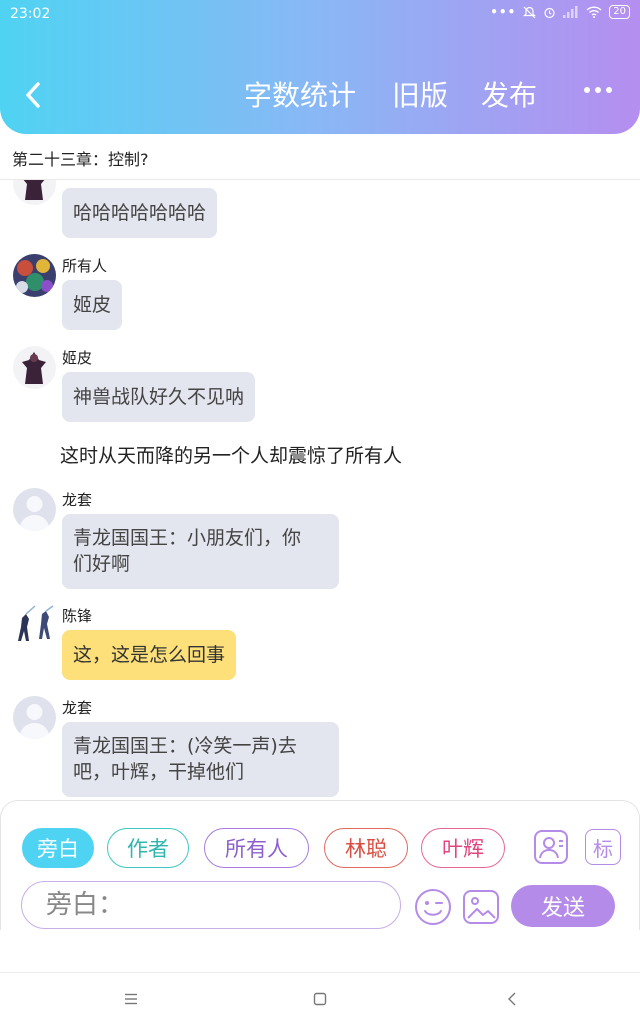 The height and width of the screenshot is (1024, 640). I want to click on more-options-button, so click(598, 90).